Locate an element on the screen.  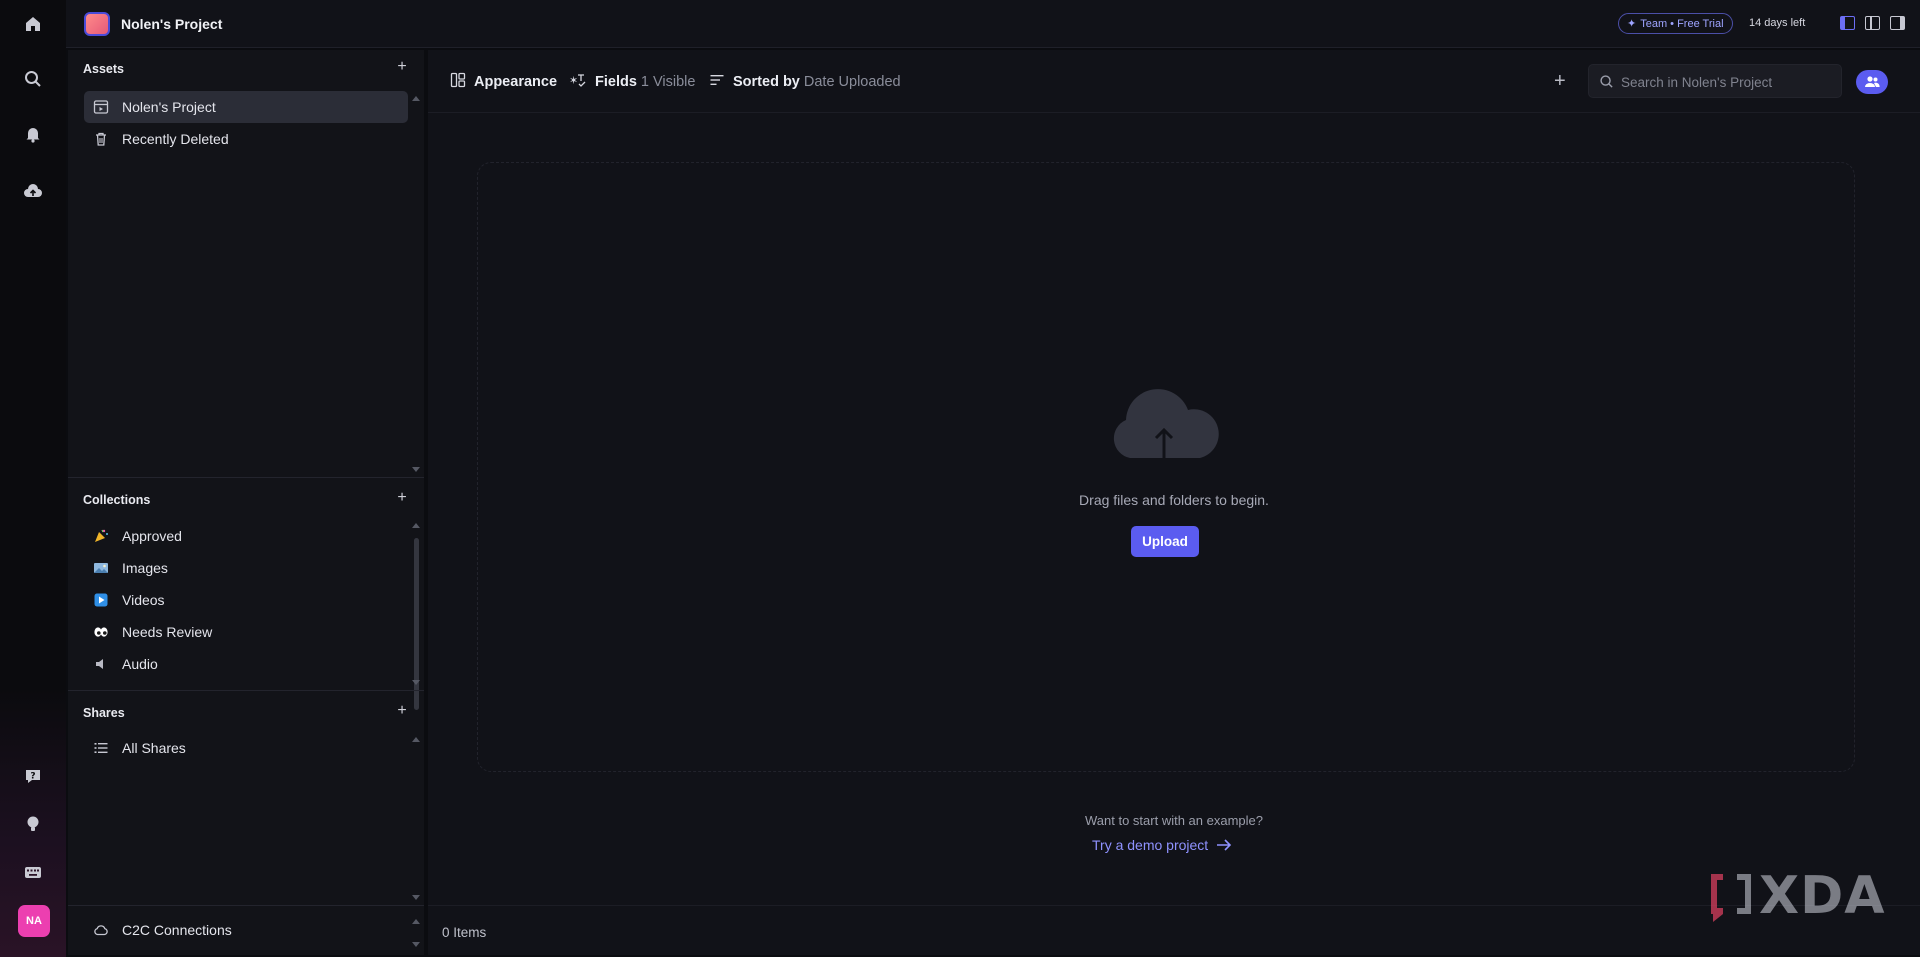
xda-logo-icon is located at coordinates (1731, 898).